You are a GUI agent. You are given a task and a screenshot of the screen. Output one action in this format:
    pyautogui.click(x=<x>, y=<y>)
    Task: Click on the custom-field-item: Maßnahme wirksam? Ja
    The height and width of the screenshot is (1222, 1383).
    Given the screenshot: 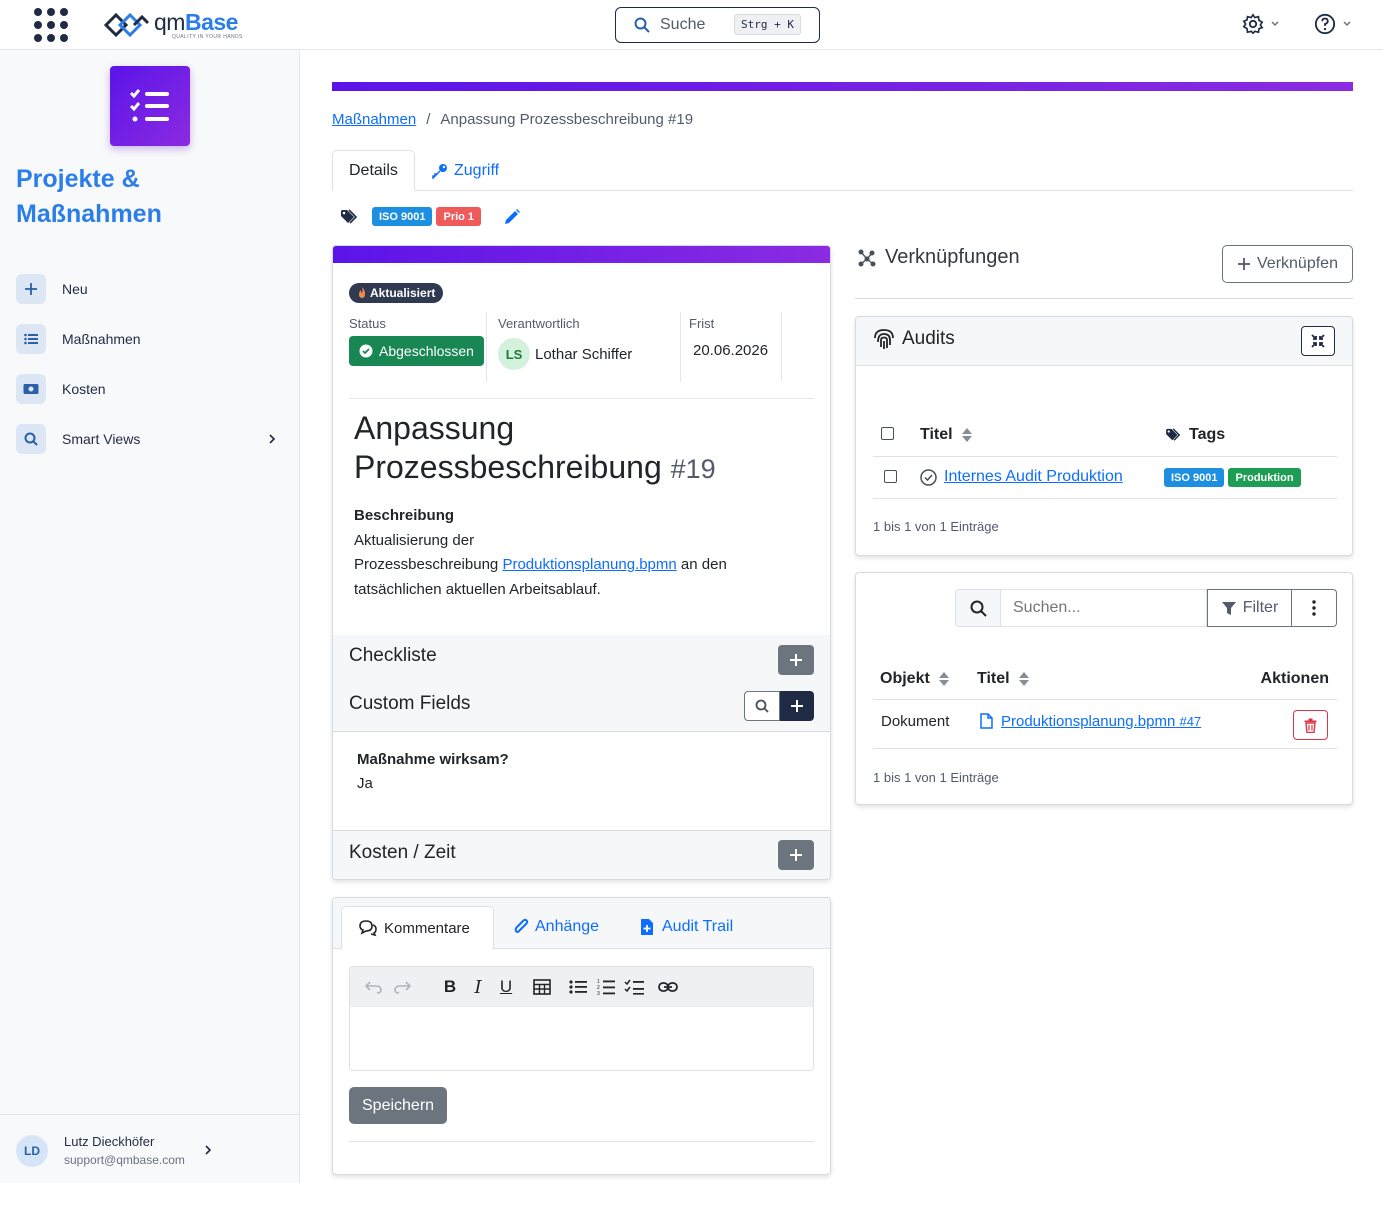 What is the action you would take?
    pyautogui.click(x=433, y=771)
    